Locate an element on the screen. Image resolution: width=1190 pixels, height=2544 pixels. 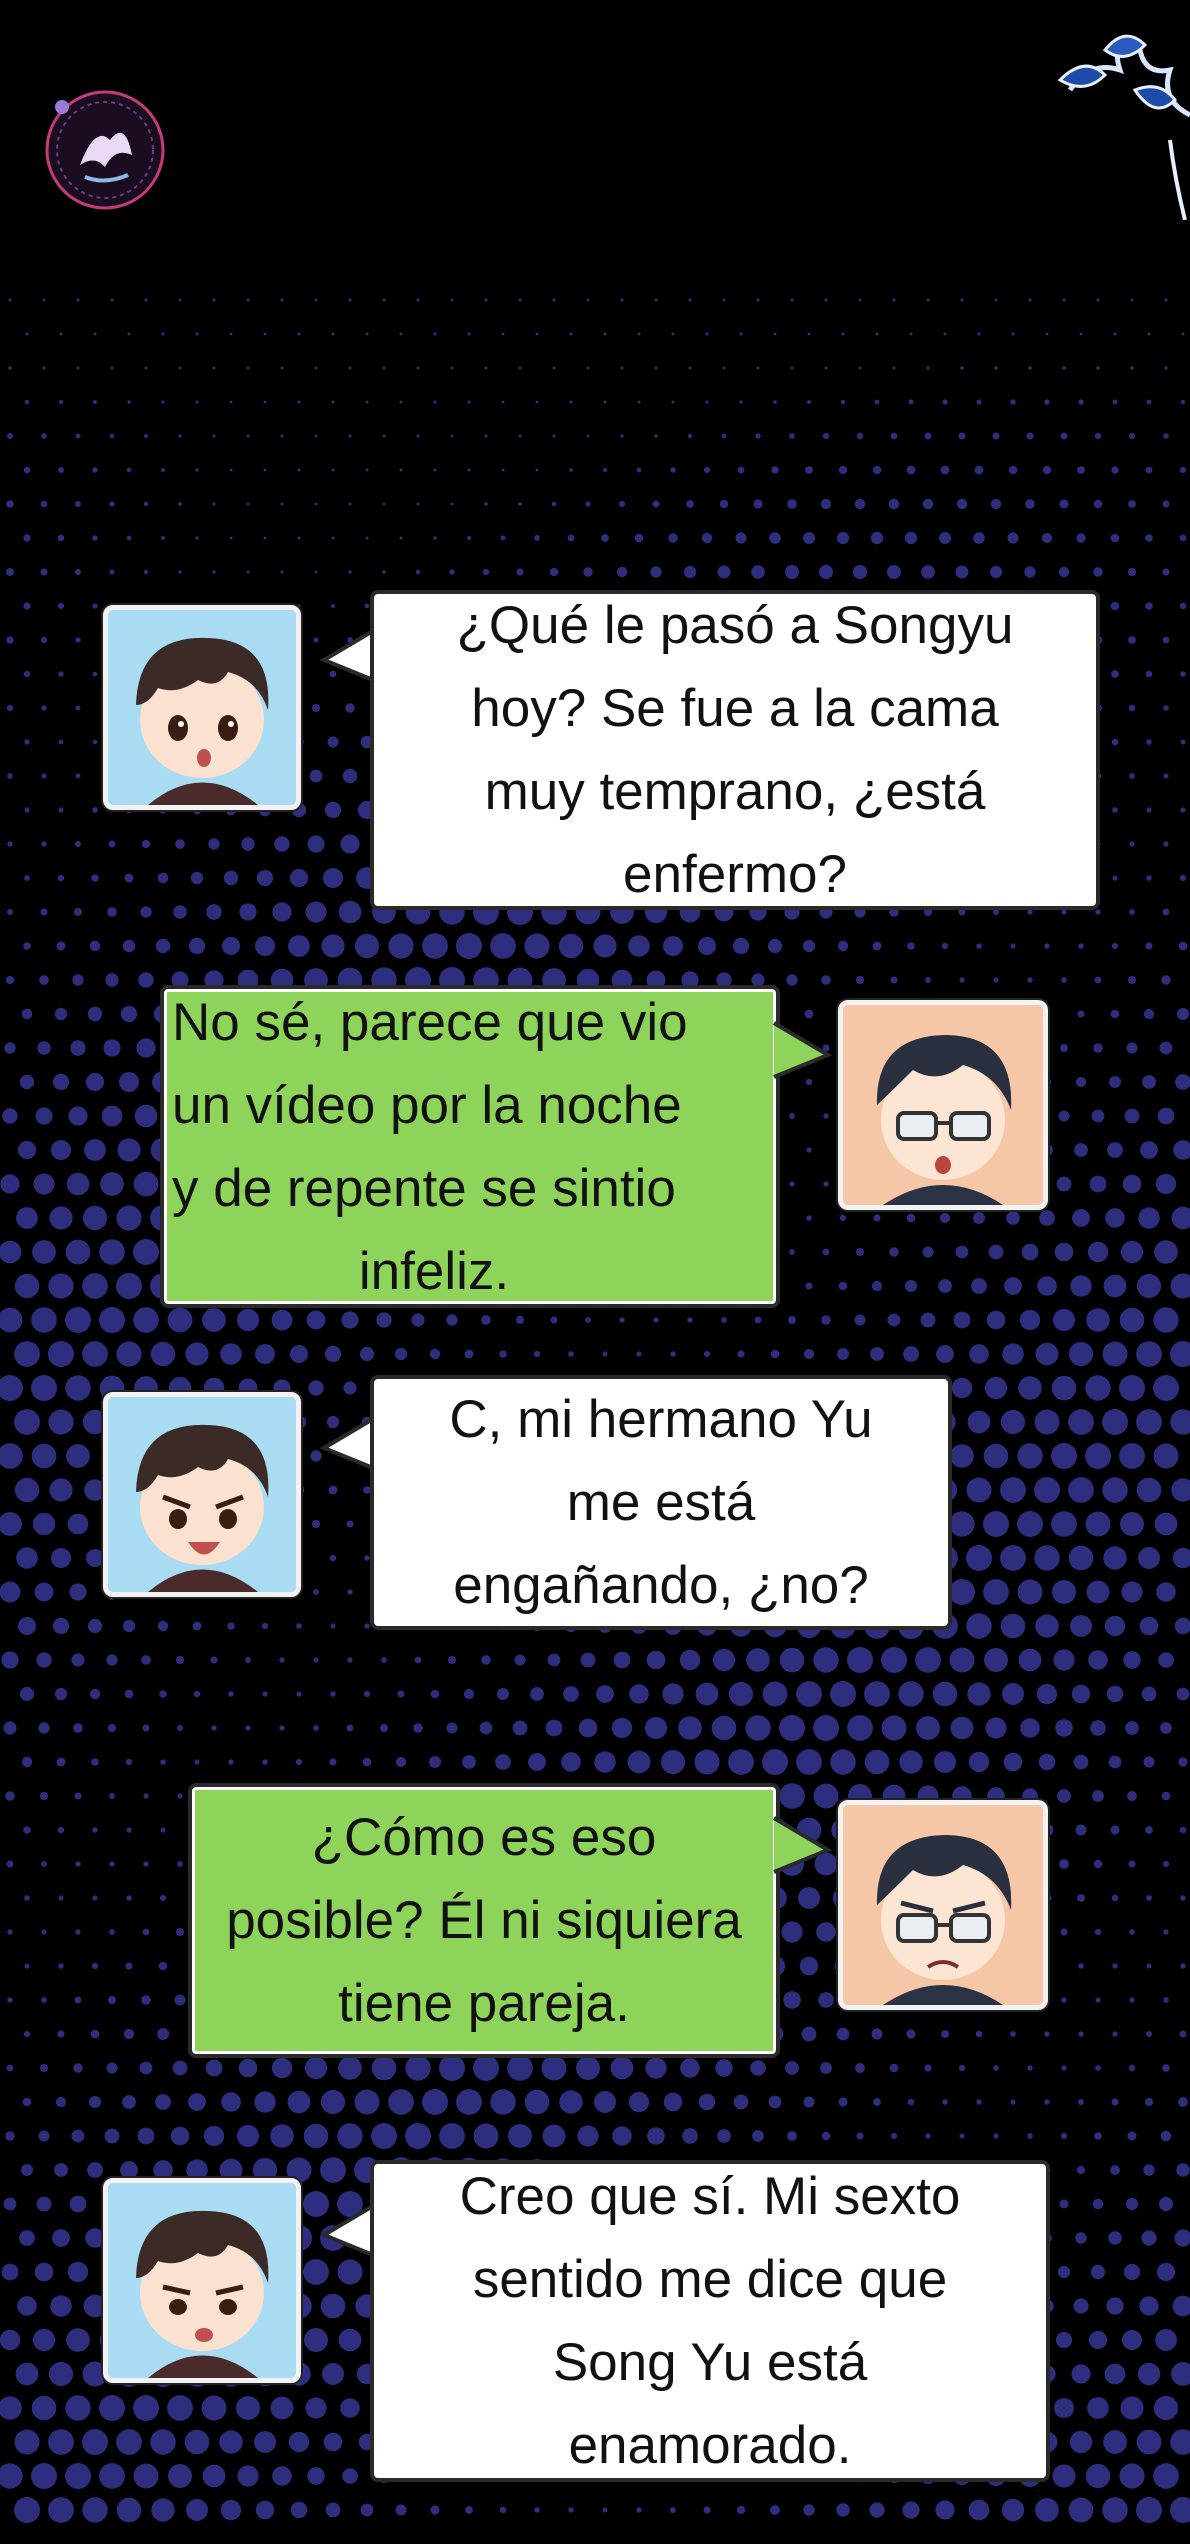
message-bubble: C, mi hermano Yu me está engañando, ¿no? is located at coordinates (661, 1502).